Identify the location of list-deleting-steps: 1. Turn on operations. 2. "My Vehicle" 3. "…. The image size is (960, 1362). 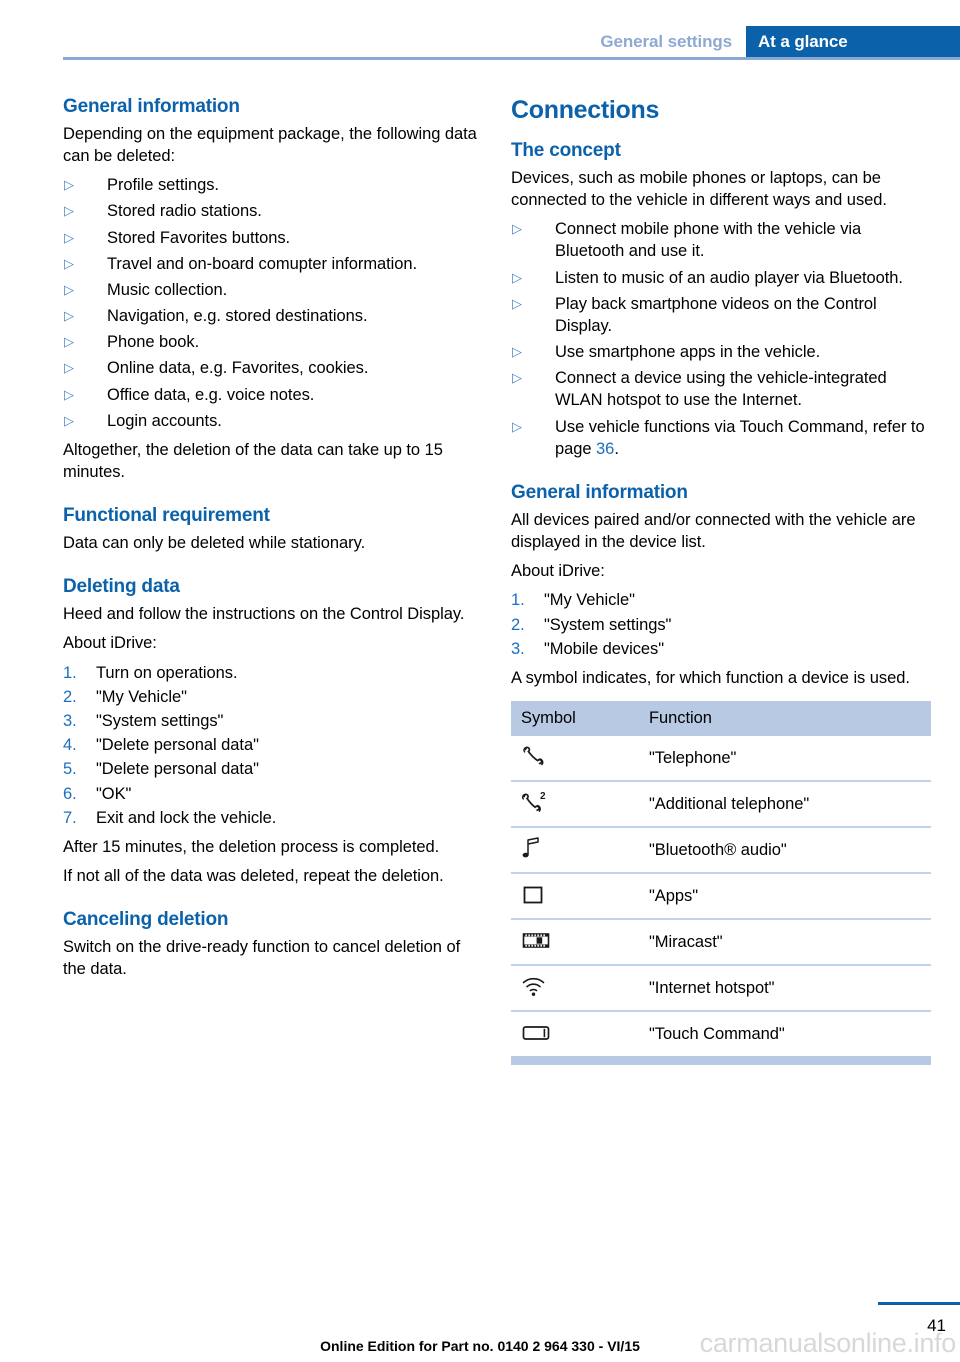
(273, 745).